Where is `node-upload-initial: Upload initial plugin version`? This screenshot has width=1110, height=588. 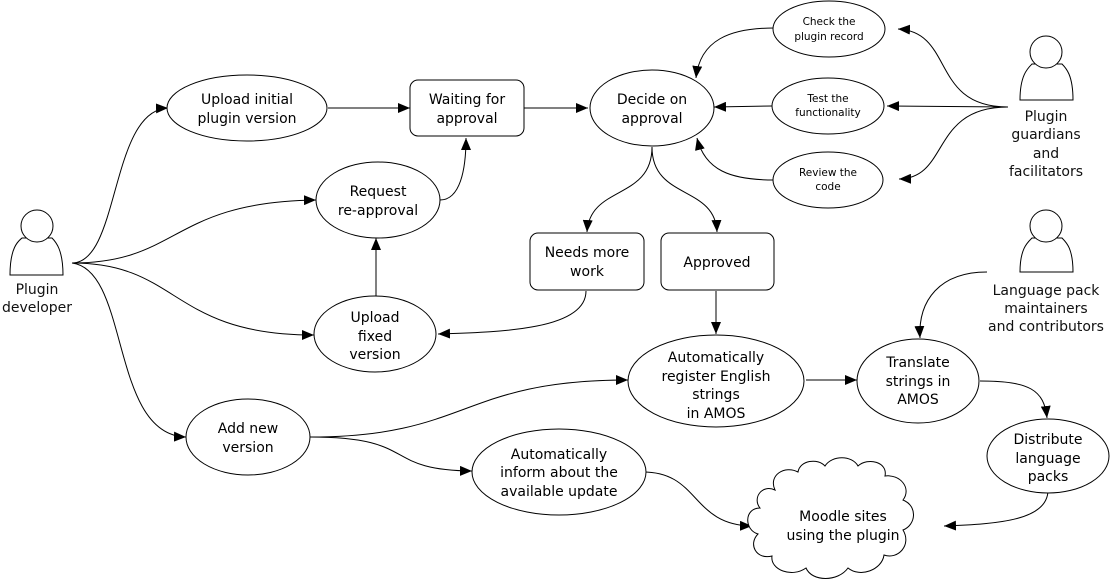 node-upload-initial: Upload initial plugin version is located at coordinates (247, 108).